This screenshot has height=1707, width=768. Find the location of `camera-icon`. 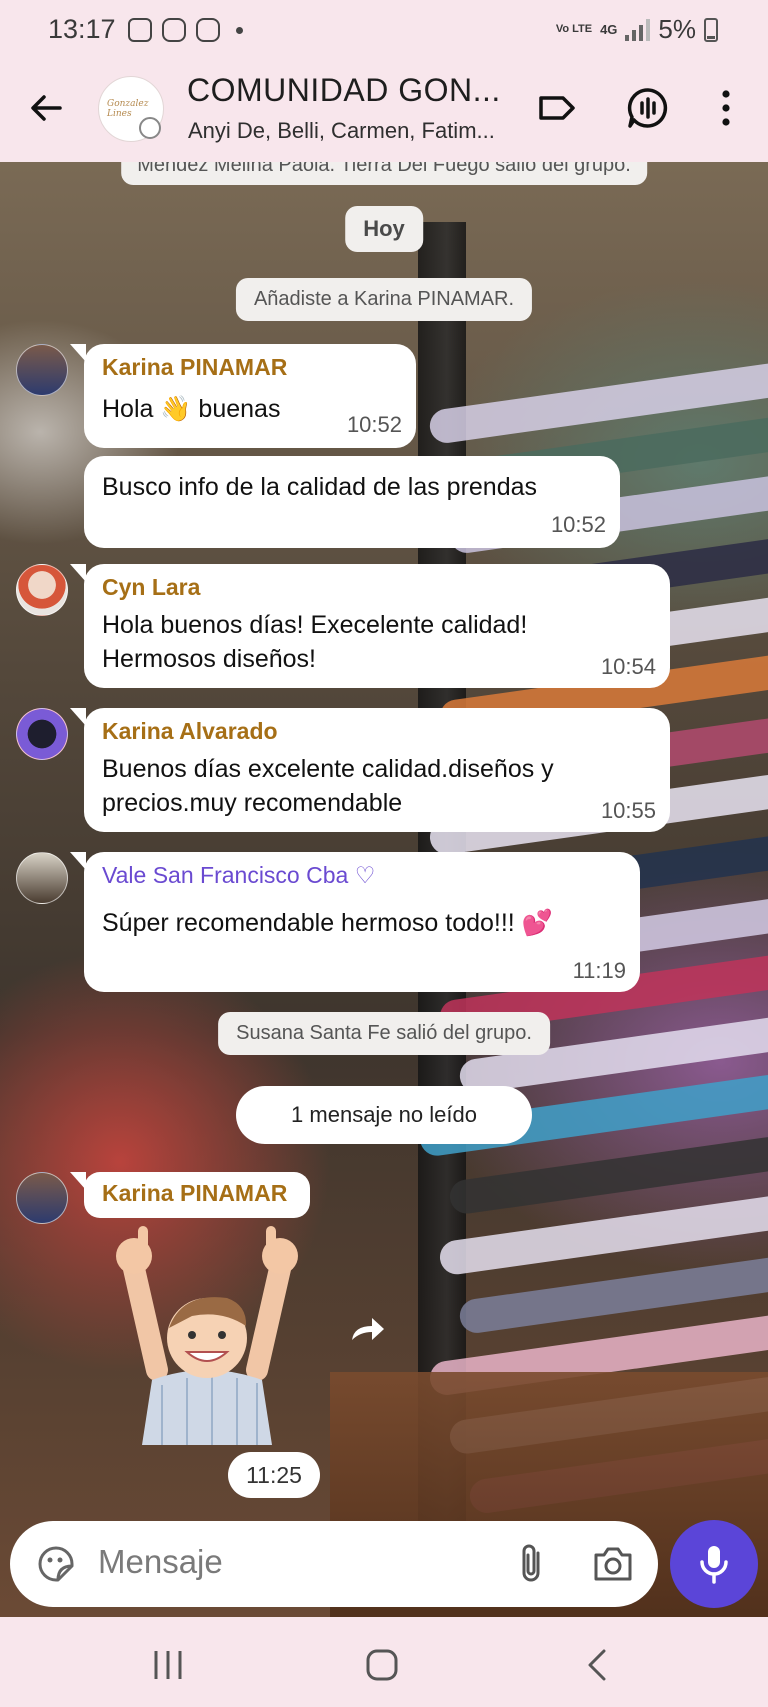

camera-icon is located at coordinates (613, 1564).